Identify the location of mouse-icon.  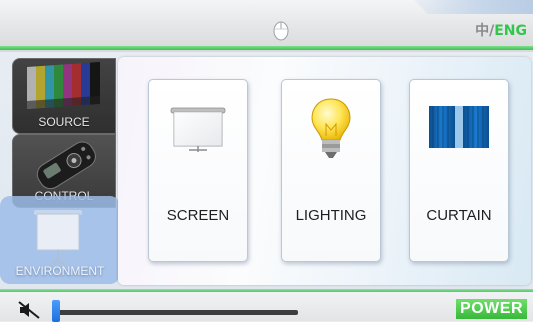
(281, 30).